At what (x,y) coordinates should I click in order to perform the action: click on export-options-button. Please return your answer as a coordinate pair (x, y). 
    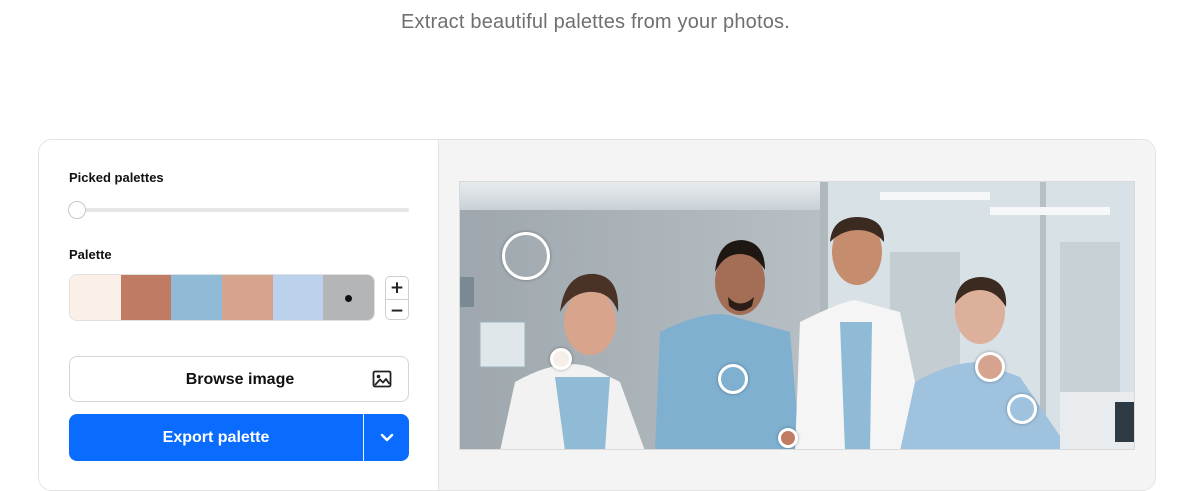
    Looking at the image, I should click on (386, 437).